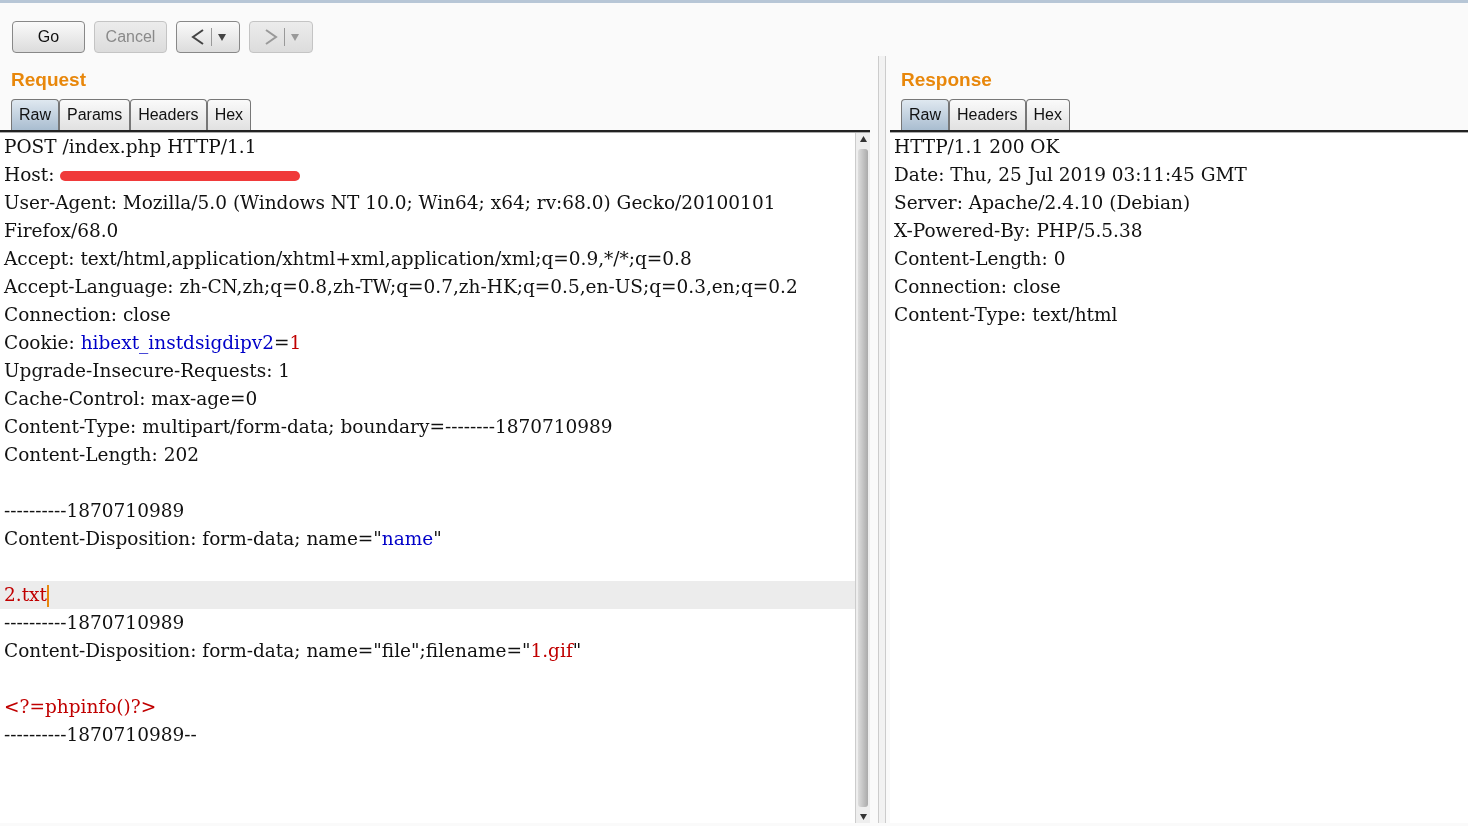  What do you see at coordinates (348, 259) in the screenshot?
I see `text-line: Accept: text/html,application/xhtml+xml,application/xml;q=0.9,*/*;q=0.8` at bounding box center [348, 259].